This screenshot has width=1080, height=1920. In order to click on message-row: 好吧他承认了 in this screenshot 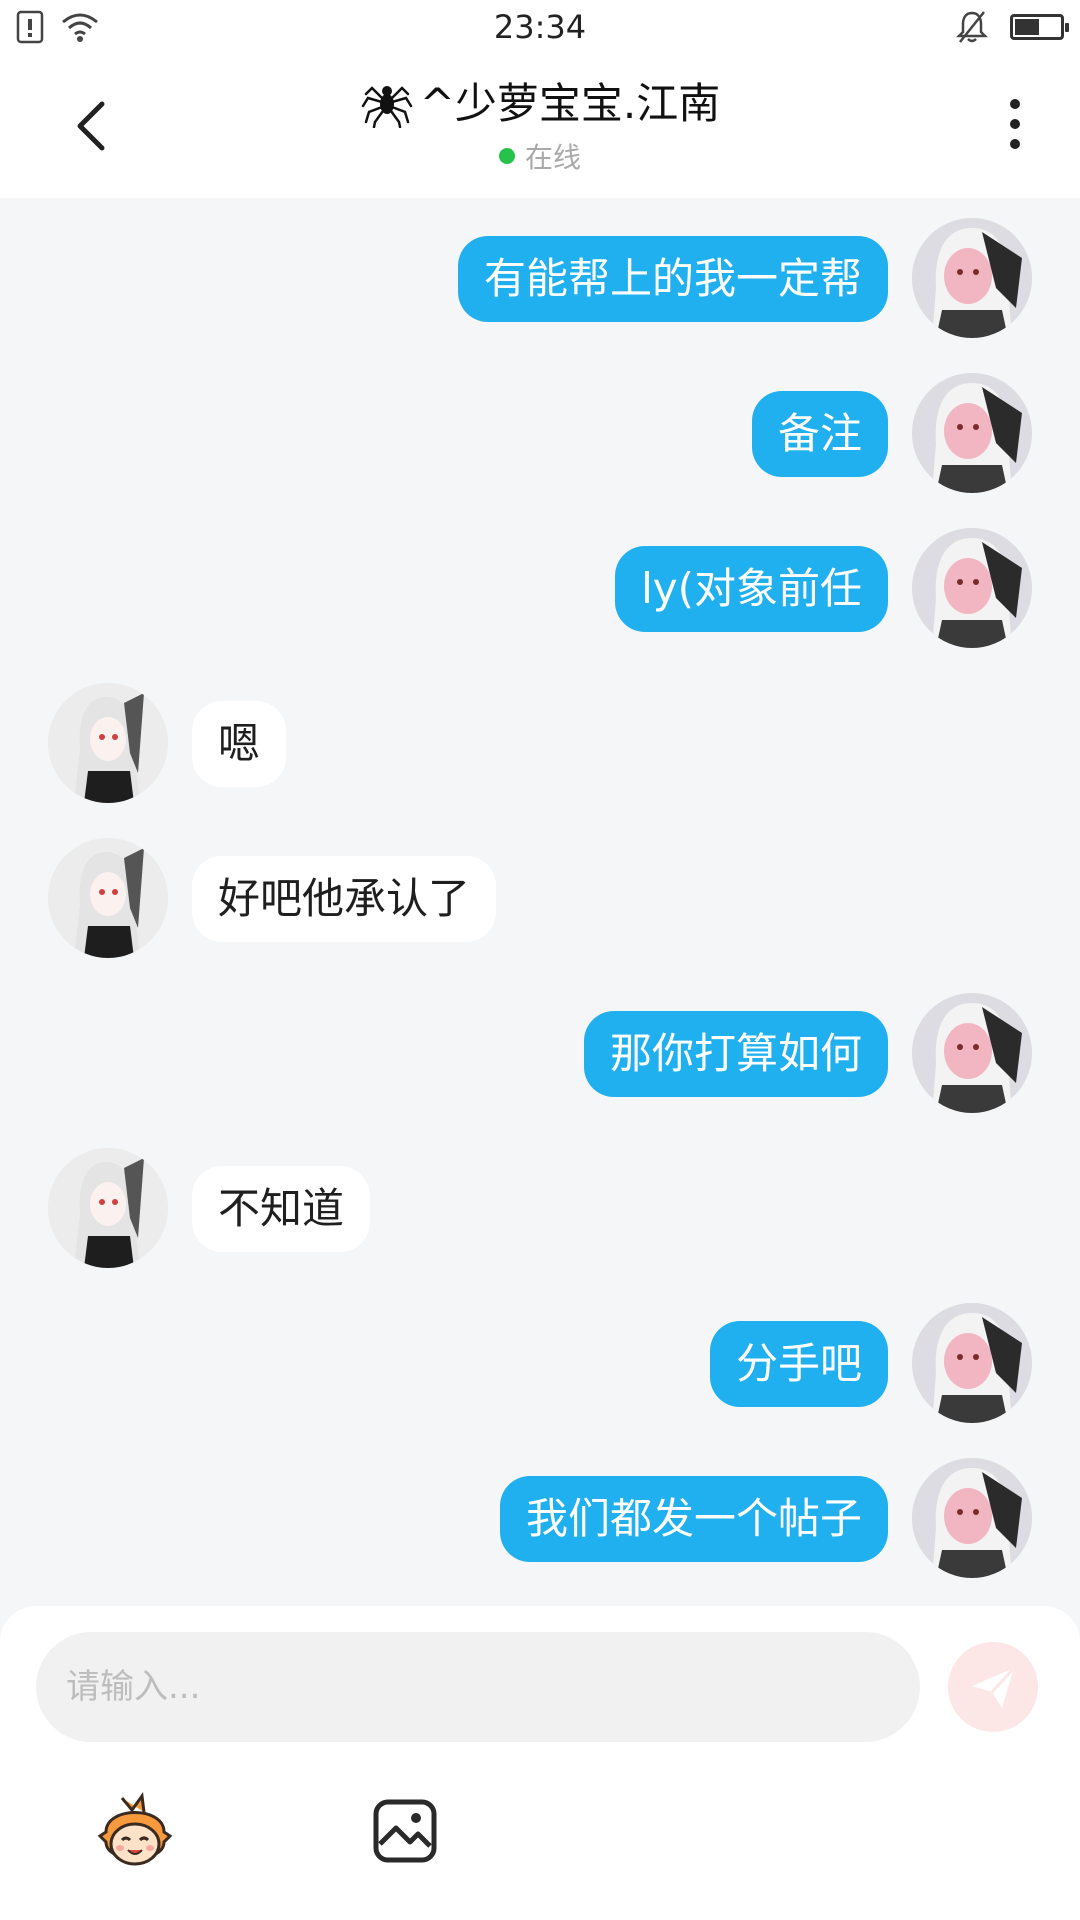, I will do `click(540, 898)`.